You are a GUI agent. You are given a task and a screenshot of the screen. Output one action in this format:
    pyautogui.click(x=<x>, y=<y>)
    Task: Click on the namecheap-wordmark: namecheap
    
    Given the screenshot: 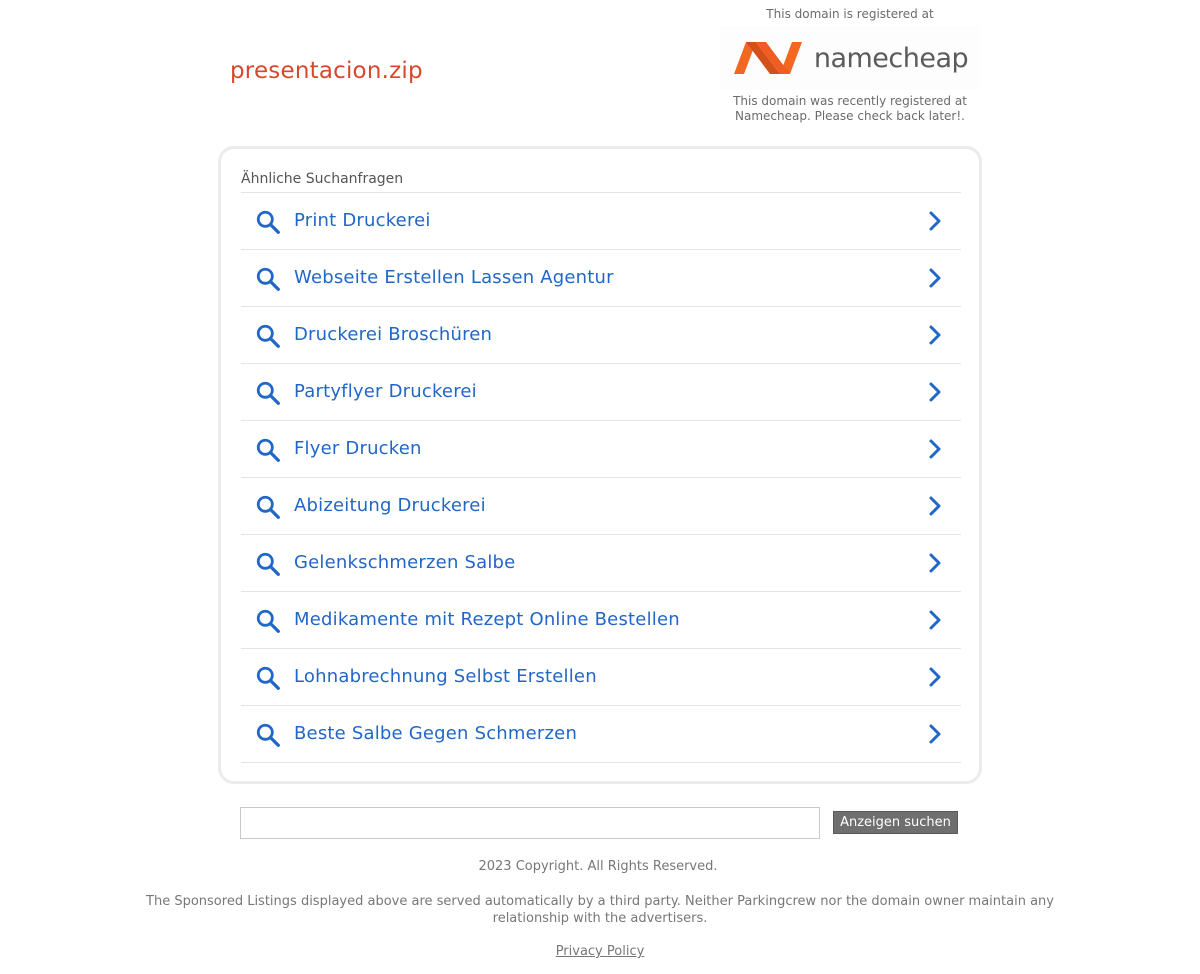 What is the action you would take?
    pyautogui.click(x=891, y=58)
    